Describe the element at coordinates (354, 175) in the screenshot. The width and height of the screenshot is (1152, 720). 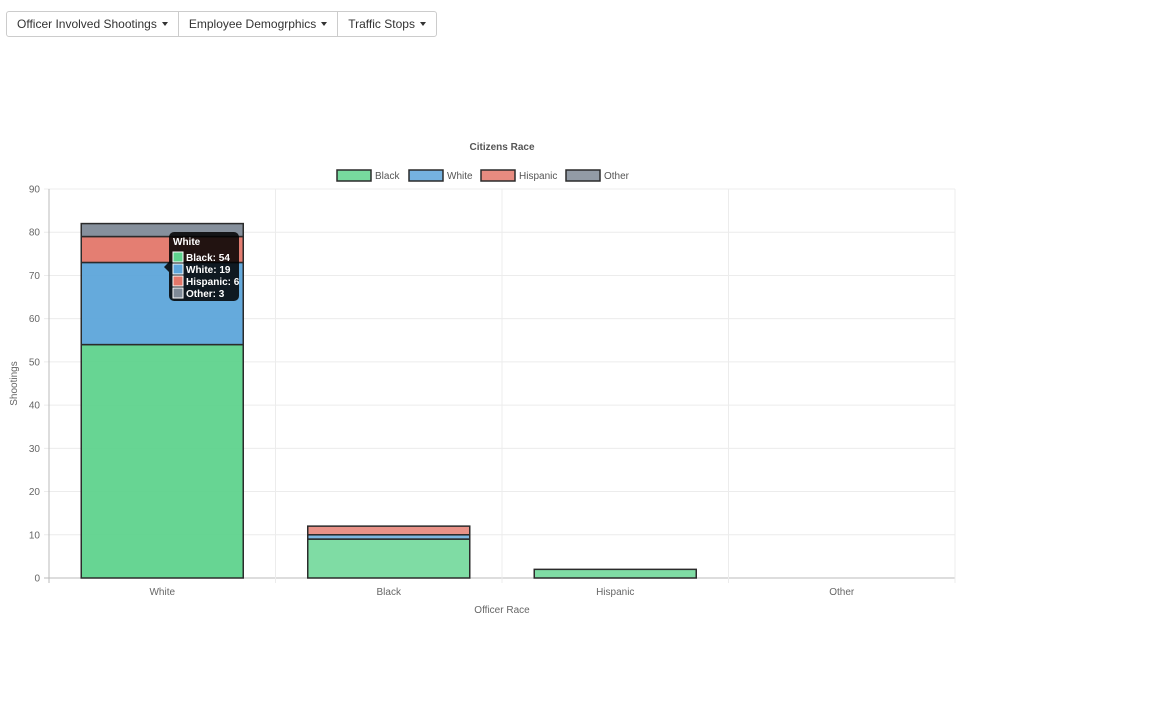
I see `legend-swatch-black` at that location.